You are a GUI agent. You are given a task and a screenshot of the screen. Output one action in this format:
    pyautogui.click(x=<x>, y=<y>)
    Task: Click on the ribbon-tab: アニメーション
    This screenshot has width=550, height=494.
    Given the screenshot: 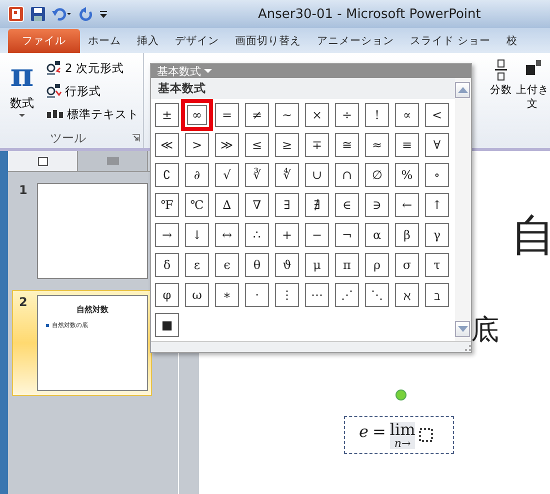 What is the action you would take?
    pyautogui.click(x=355, y=40)
    